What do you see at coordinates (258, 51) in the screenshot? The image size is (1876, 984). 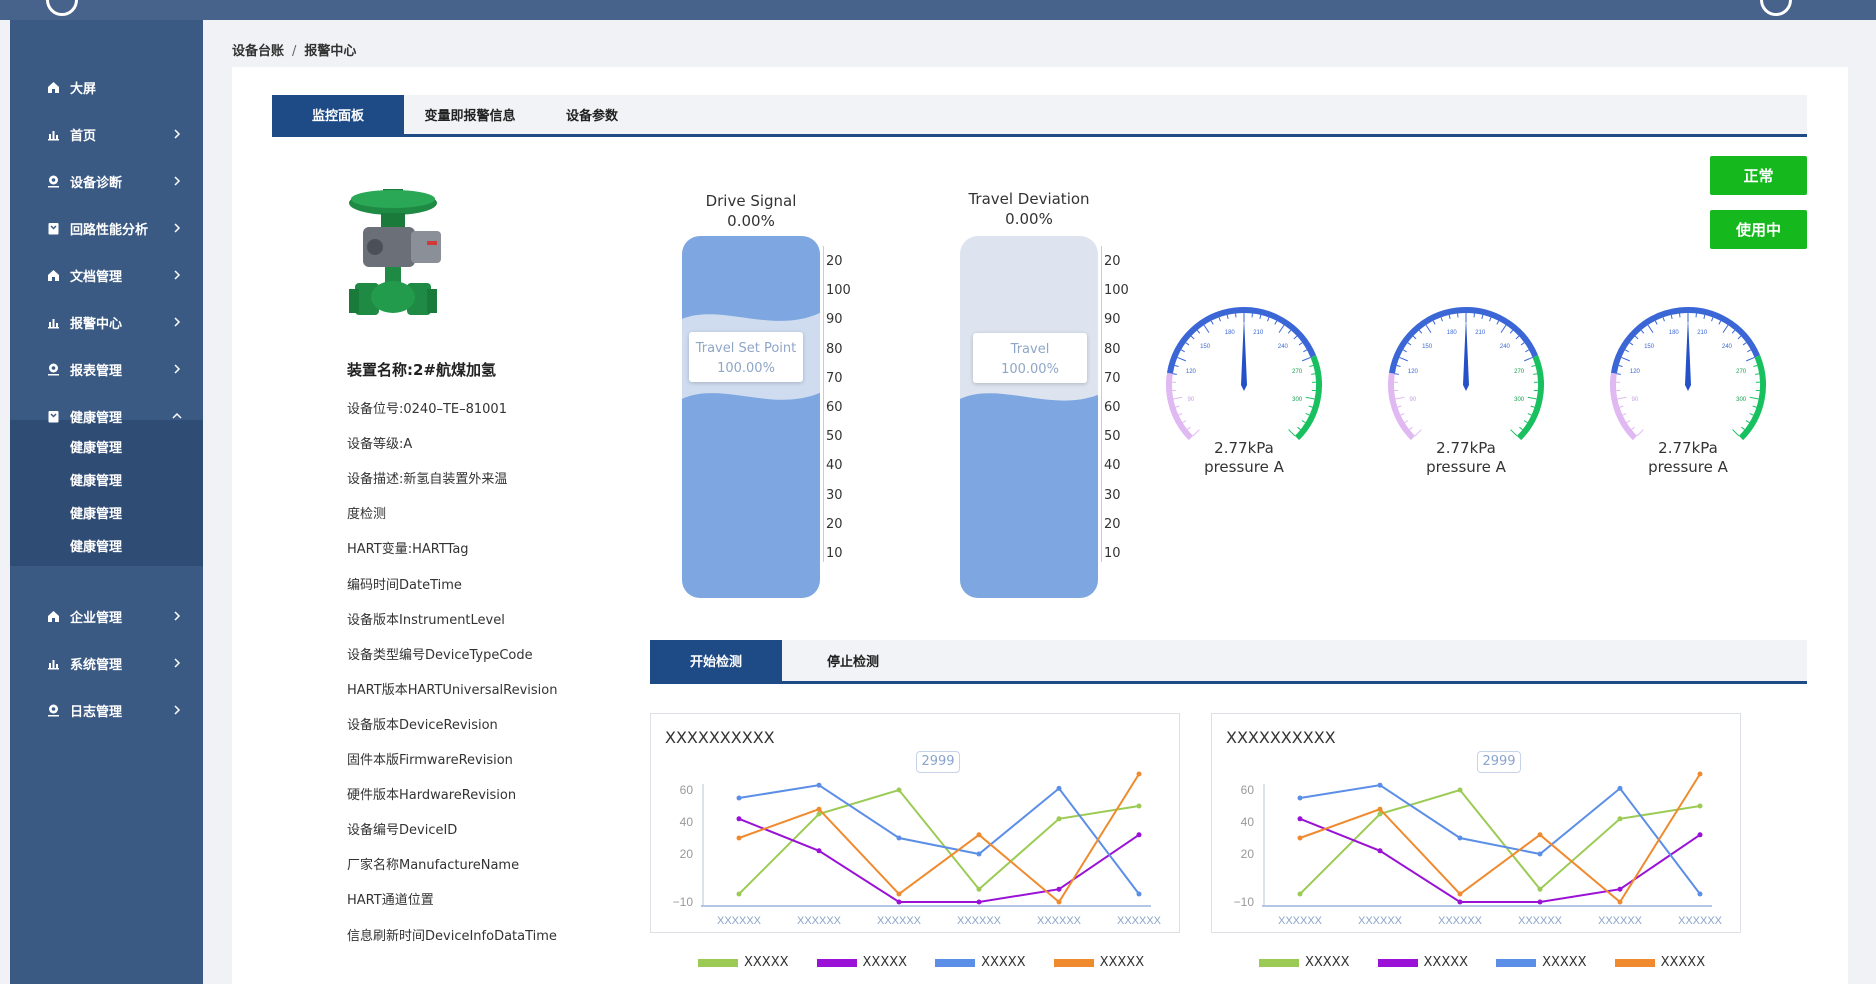 I see `breadcrumb-root: 设备台账` at bounding box center [258, 51].